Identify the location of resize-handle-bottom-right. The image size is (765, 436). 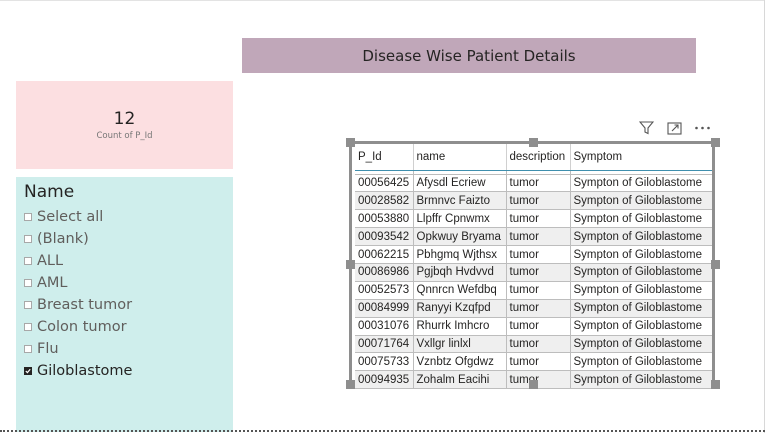
(715, 384).